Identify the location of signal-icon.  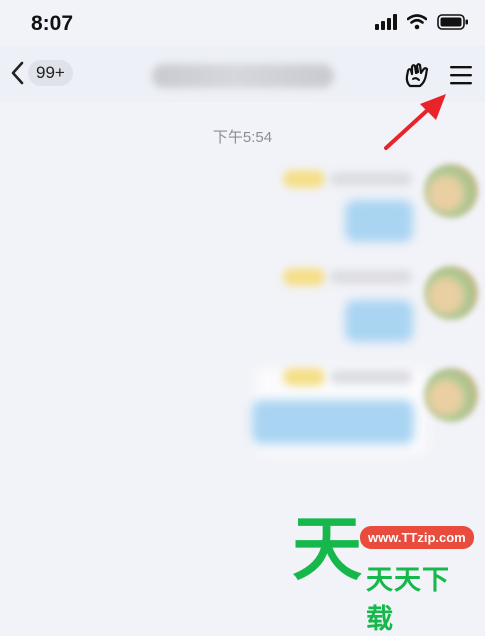
(386, 22).